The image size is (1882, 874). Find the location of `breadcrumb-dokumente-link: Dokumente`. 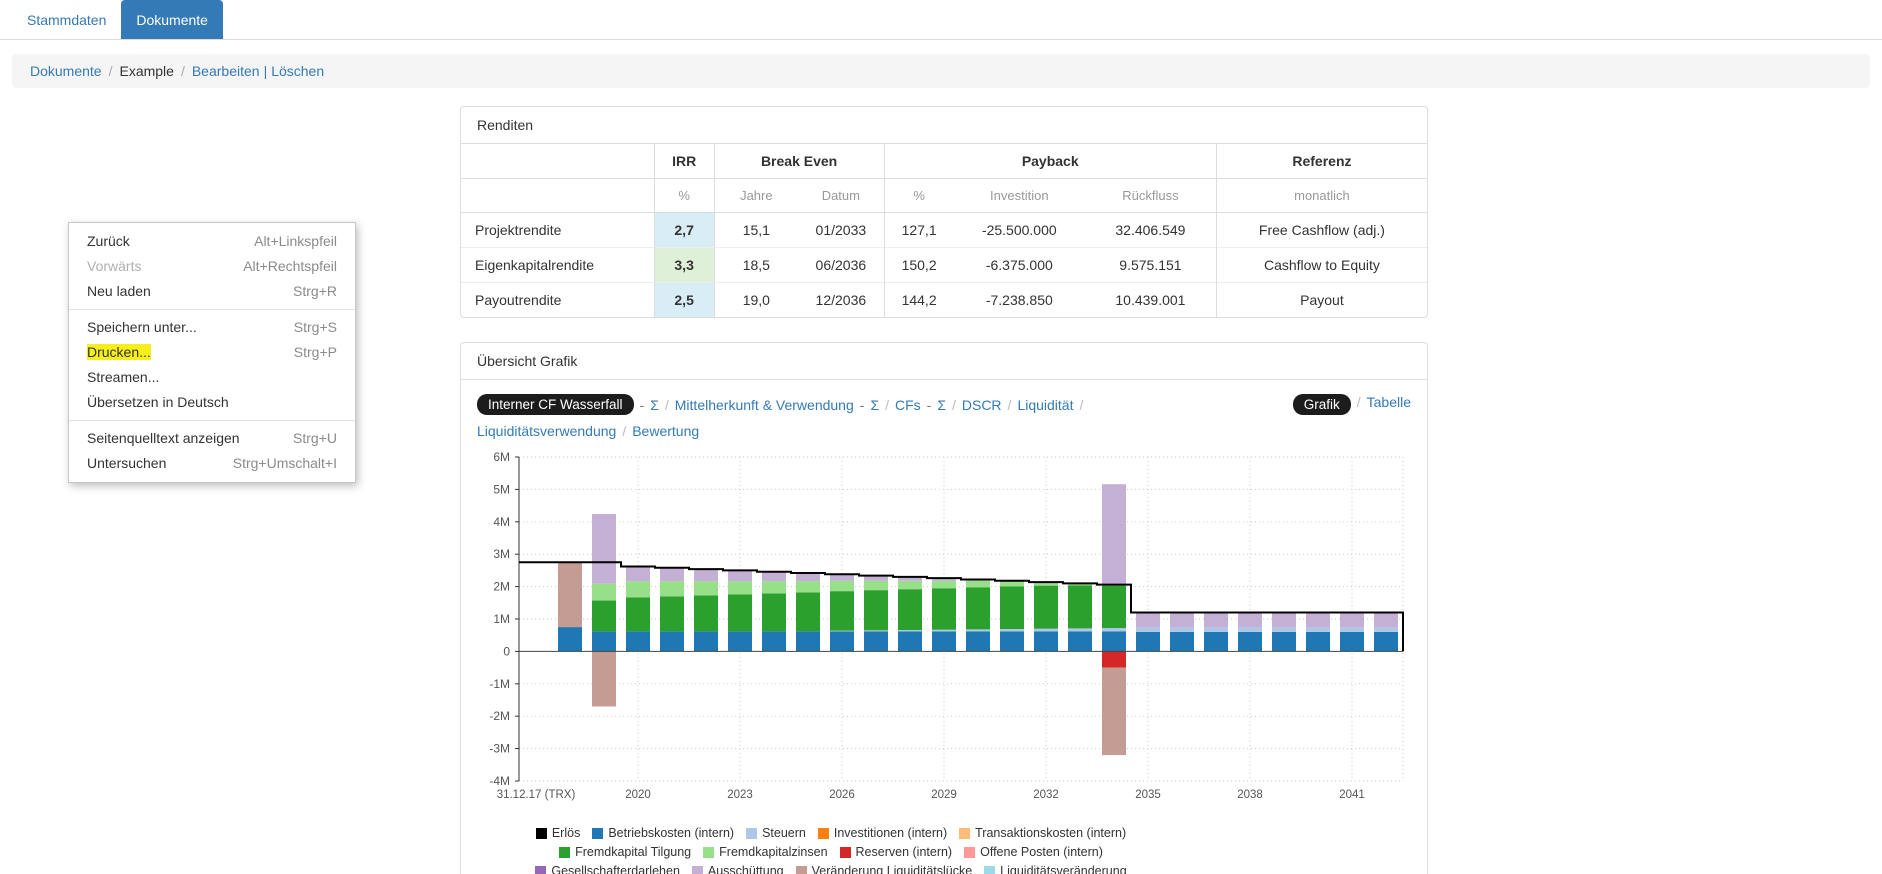

breadcrumb-dokumente-link: Dokumente is located at coordinates (66, 71).